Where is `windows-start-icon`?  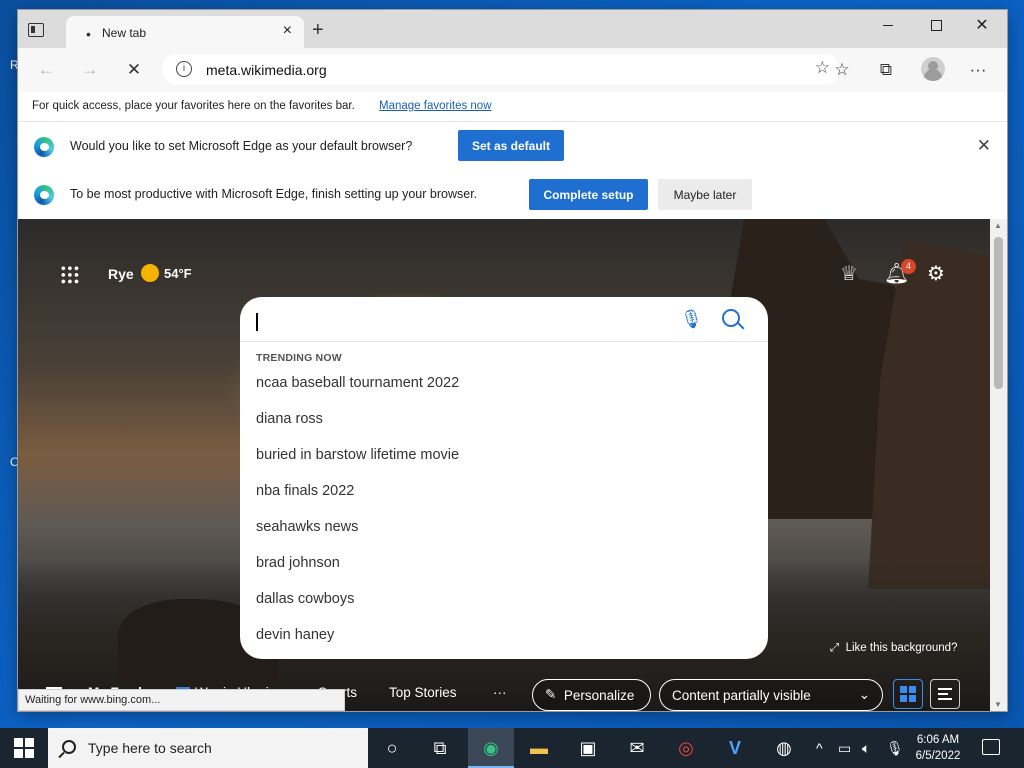
windows-start-icon is located at coordinates (24, 748).